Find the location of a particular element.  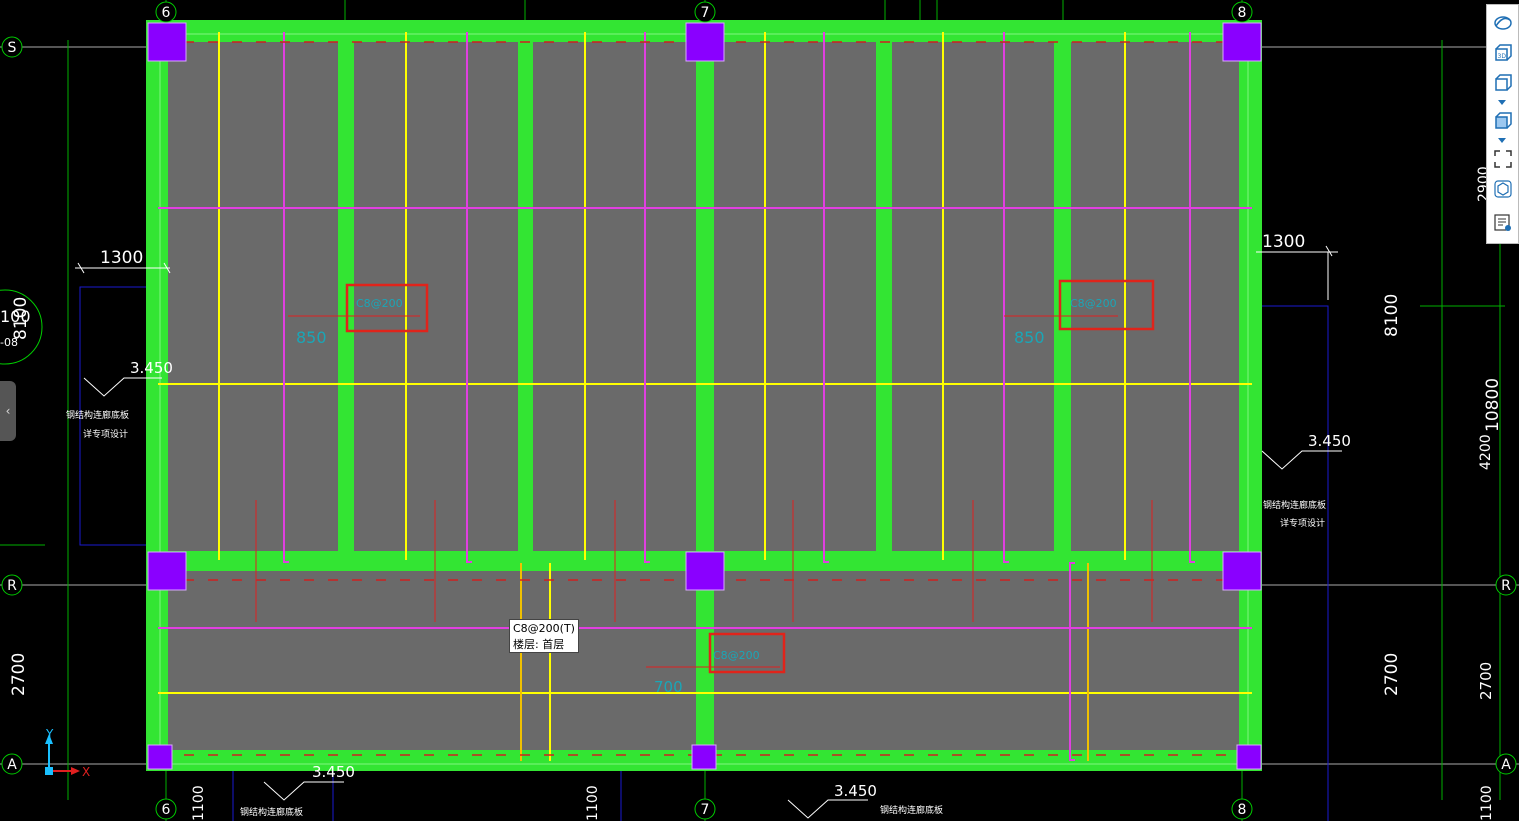

fullscreen-icon is located at coordinates (1503, 159).